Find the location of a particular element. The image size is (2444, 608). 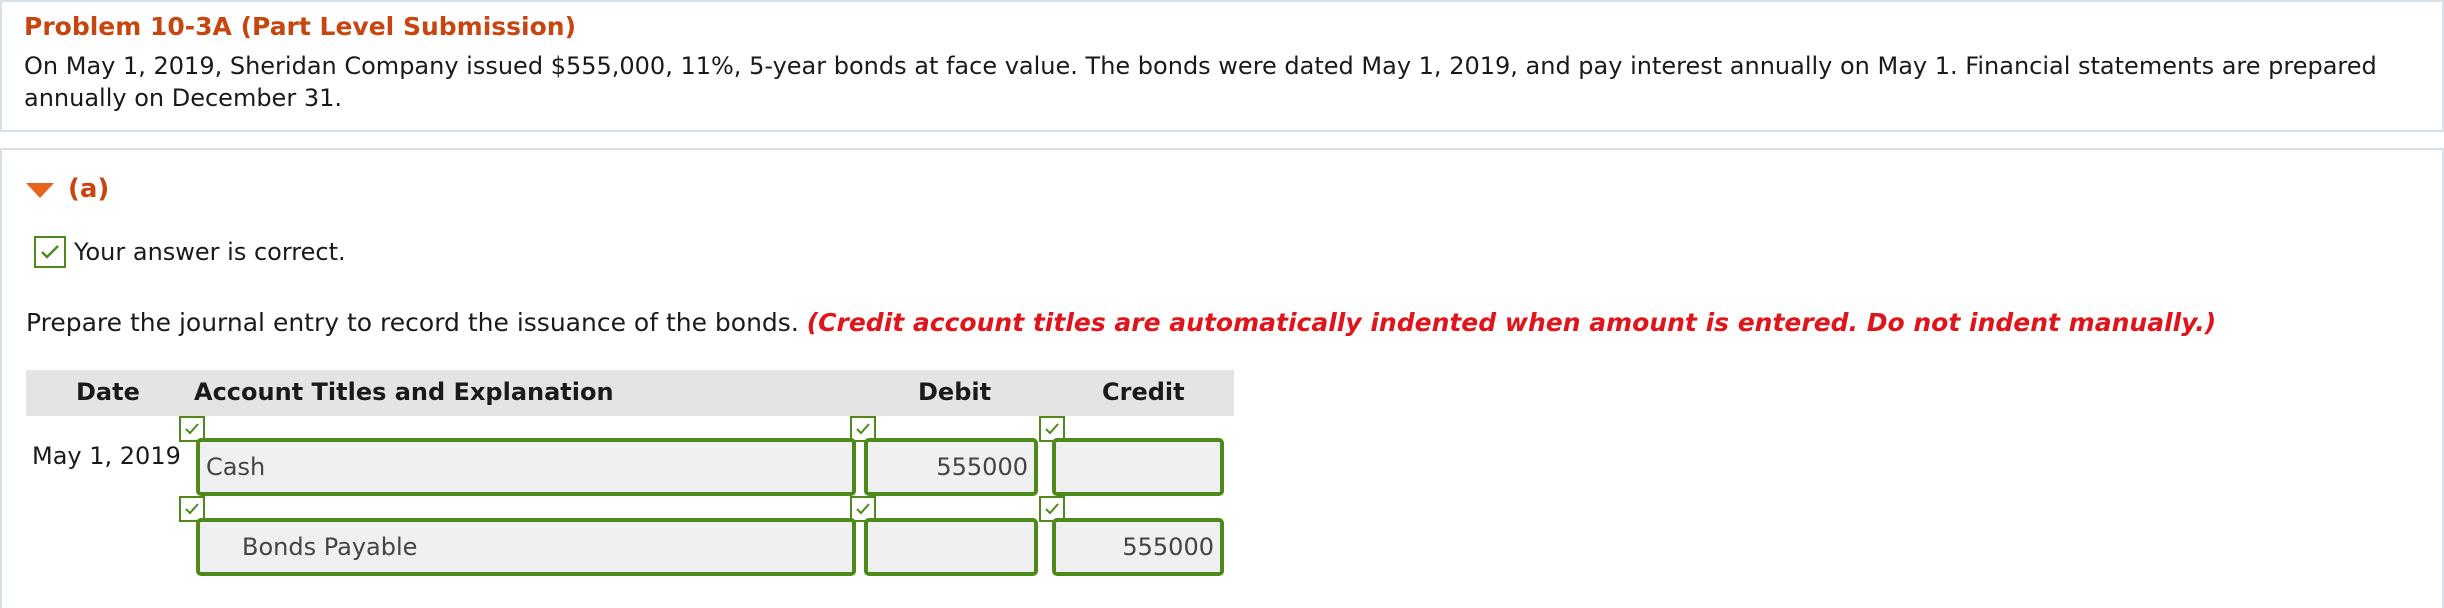

row-date: May 1, 2019 is located at coordinates (106, 456).